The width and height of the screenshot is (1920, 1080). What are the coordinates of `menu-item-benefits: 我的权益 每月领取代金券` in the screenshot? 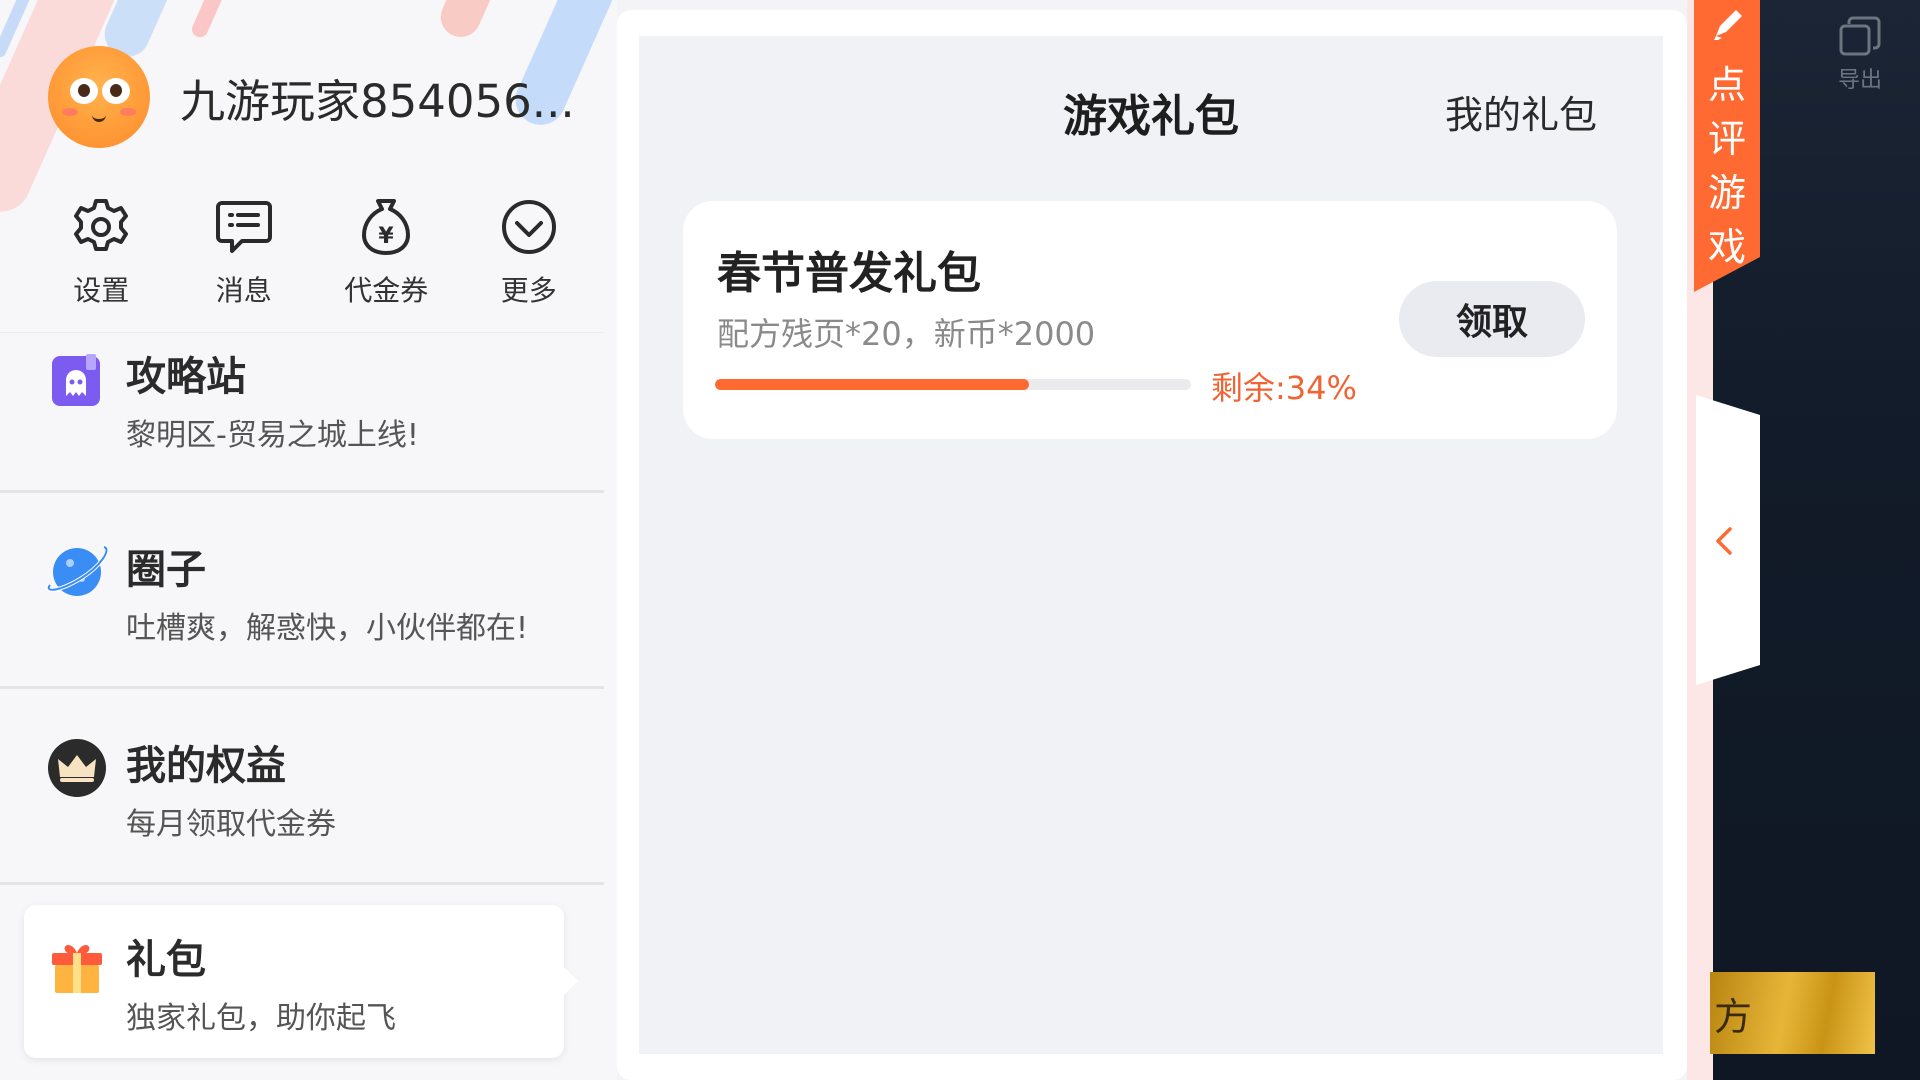 It's located at (302, 787).